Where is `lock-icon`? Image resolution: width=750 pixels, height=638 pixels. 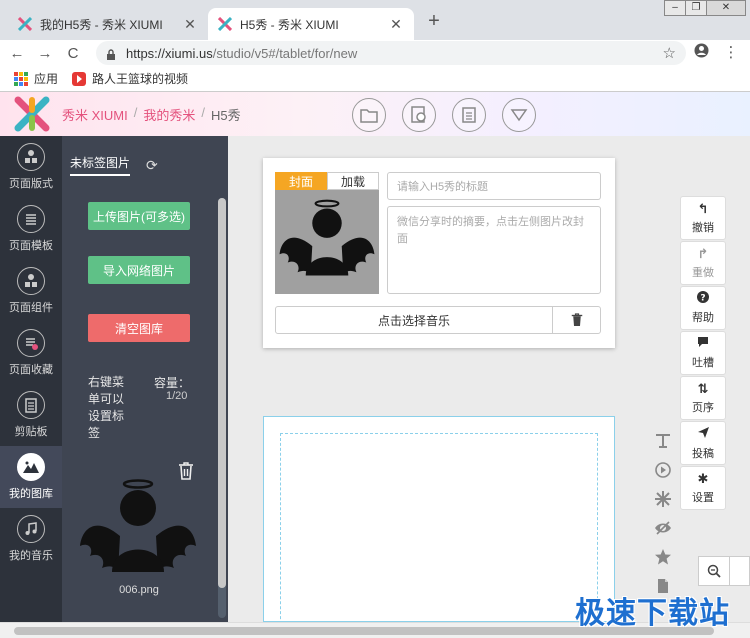
lock-icon is located at coordinates (111, 54).